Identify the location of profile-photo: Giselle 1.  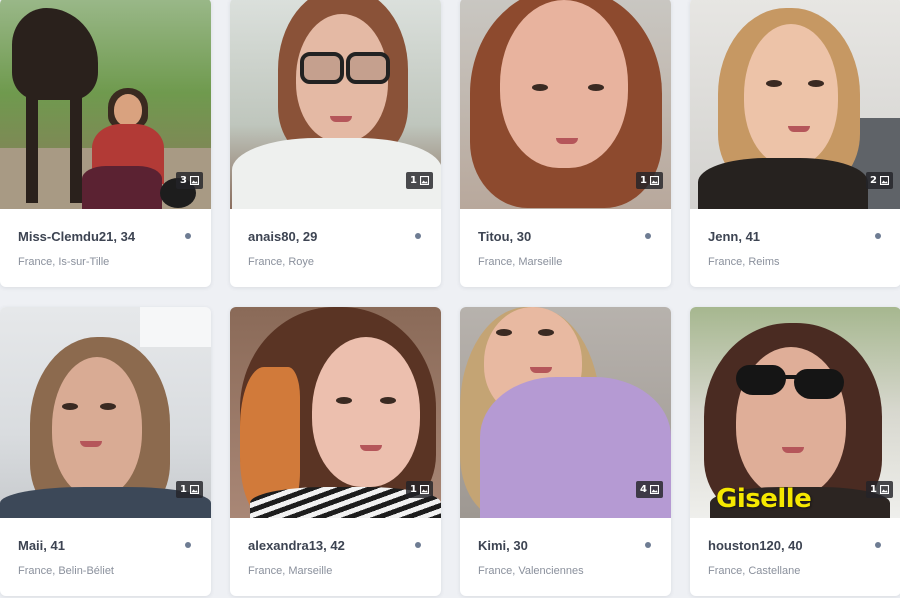
(795, 412).